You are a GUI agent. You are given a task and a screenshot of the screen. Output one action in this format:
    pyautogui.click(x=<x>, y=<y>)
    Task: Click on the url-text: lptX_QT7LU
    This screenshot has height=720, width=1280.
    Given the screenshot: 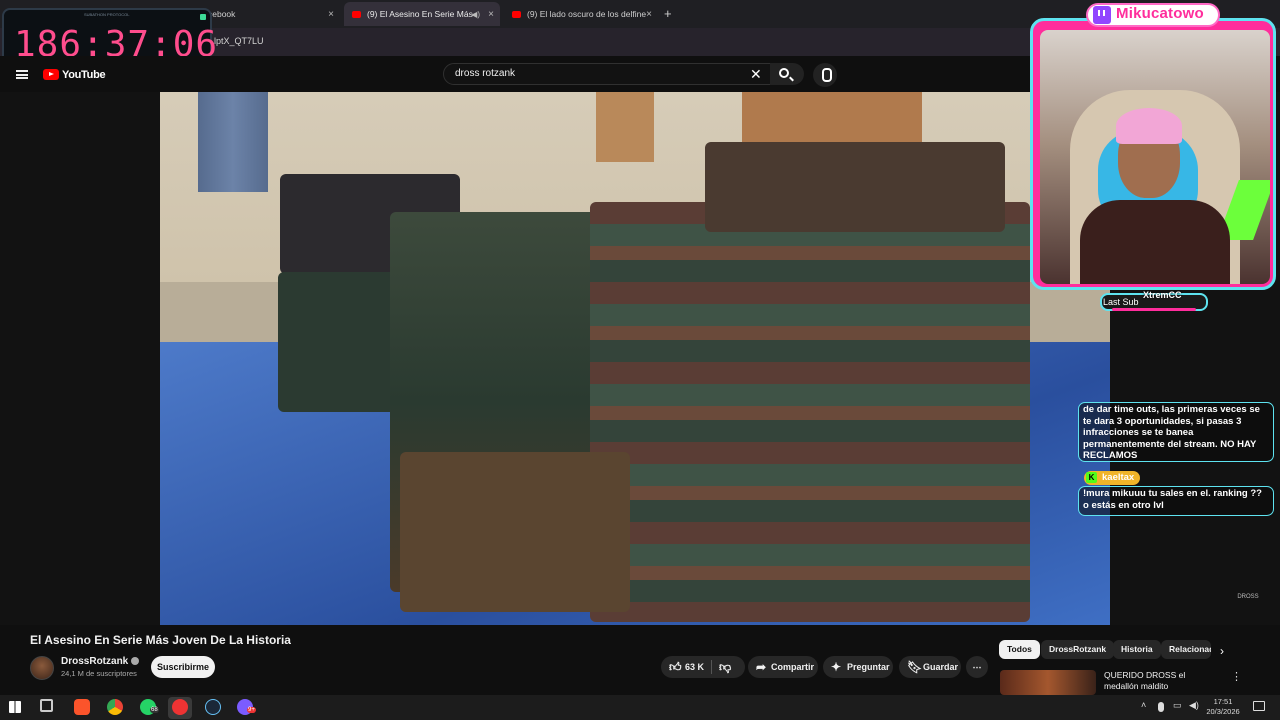 What is the action you would take?
    pyautogui.click(x=239, y=41)
    